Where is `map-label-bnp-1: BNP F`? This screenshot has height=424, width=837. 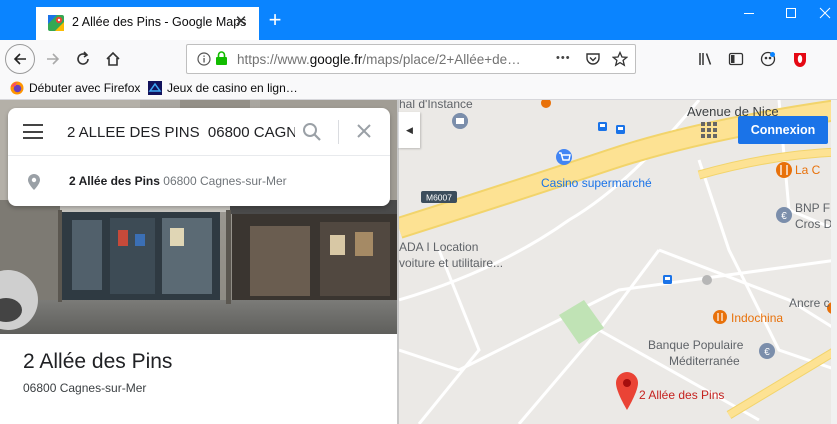
map-label-bnp-1: BNP F is located at coordinates (813, 208).